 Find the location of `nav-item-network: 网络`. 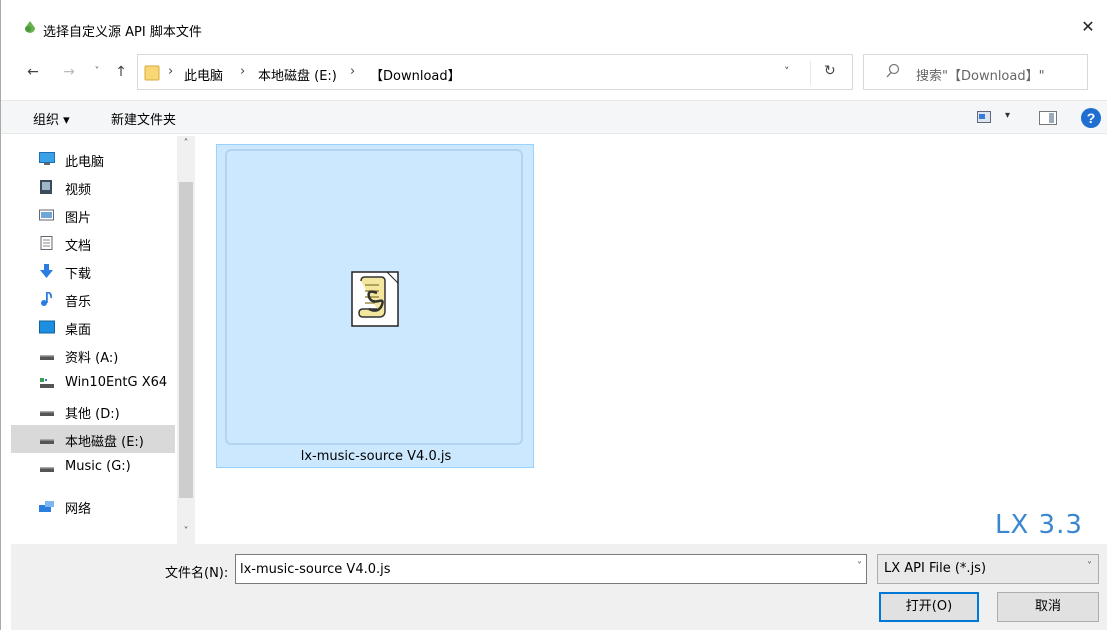

nav-item-network: 网络 is located at coordinates (93, 506).